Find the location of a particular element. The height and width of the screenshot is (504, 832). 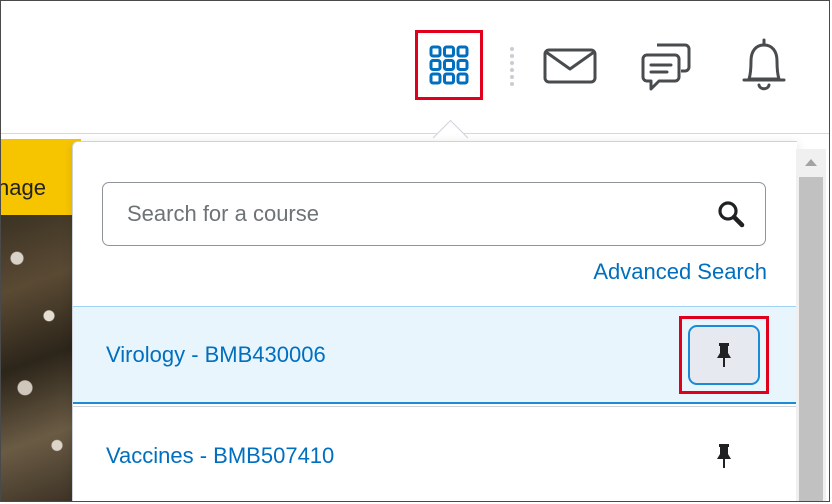

search-button is located at coordinates (731, 214).